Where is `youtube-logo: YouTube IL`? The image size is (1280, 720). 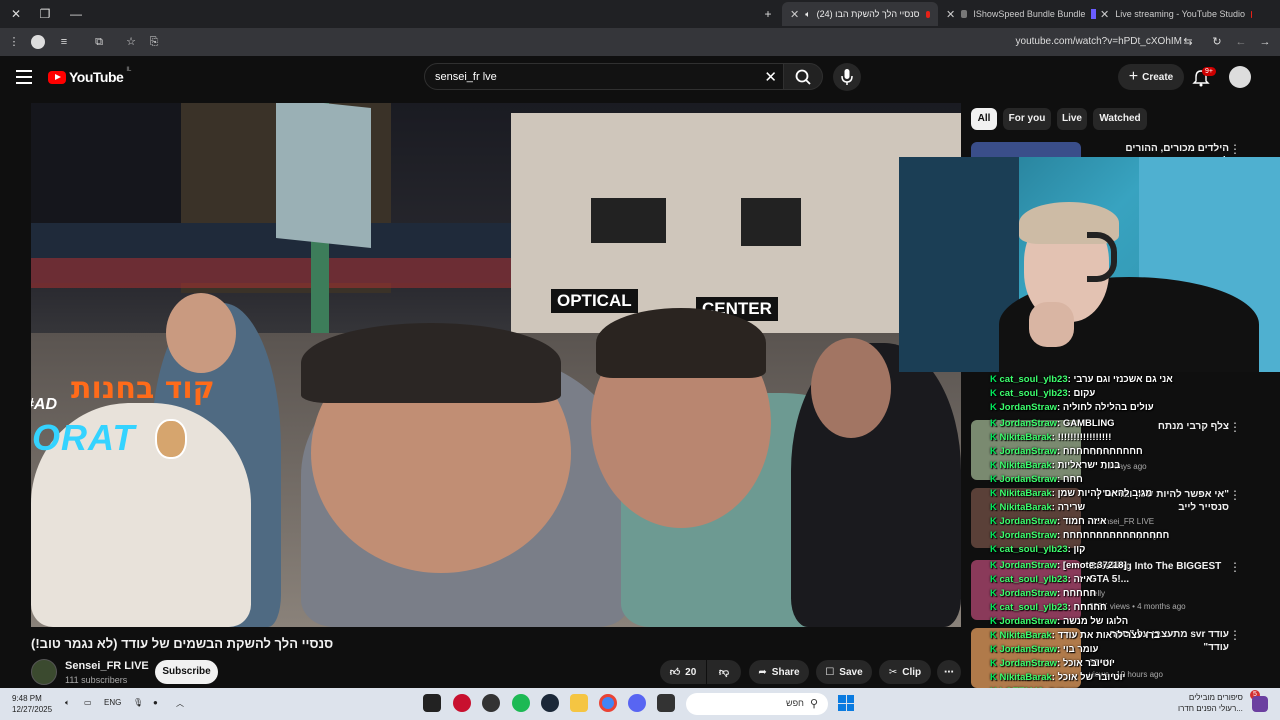
youtube-logo: YouTube IL is located at coordinates (89, 76).